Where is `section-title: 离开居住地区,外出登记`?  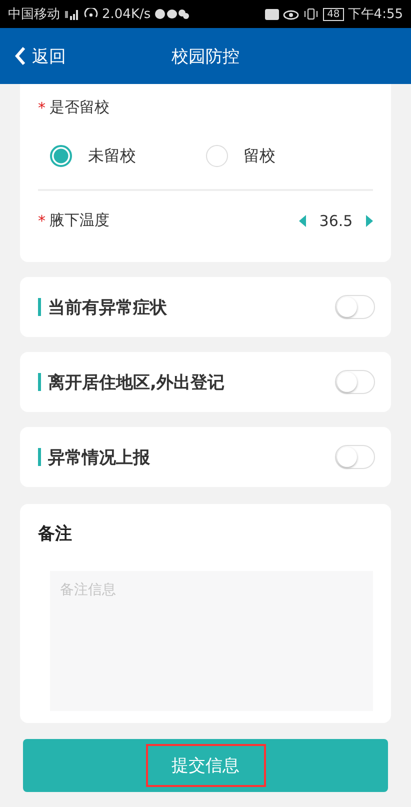
section-title: 离开居住地区,外出登记 is located at coordinates (137, 383).